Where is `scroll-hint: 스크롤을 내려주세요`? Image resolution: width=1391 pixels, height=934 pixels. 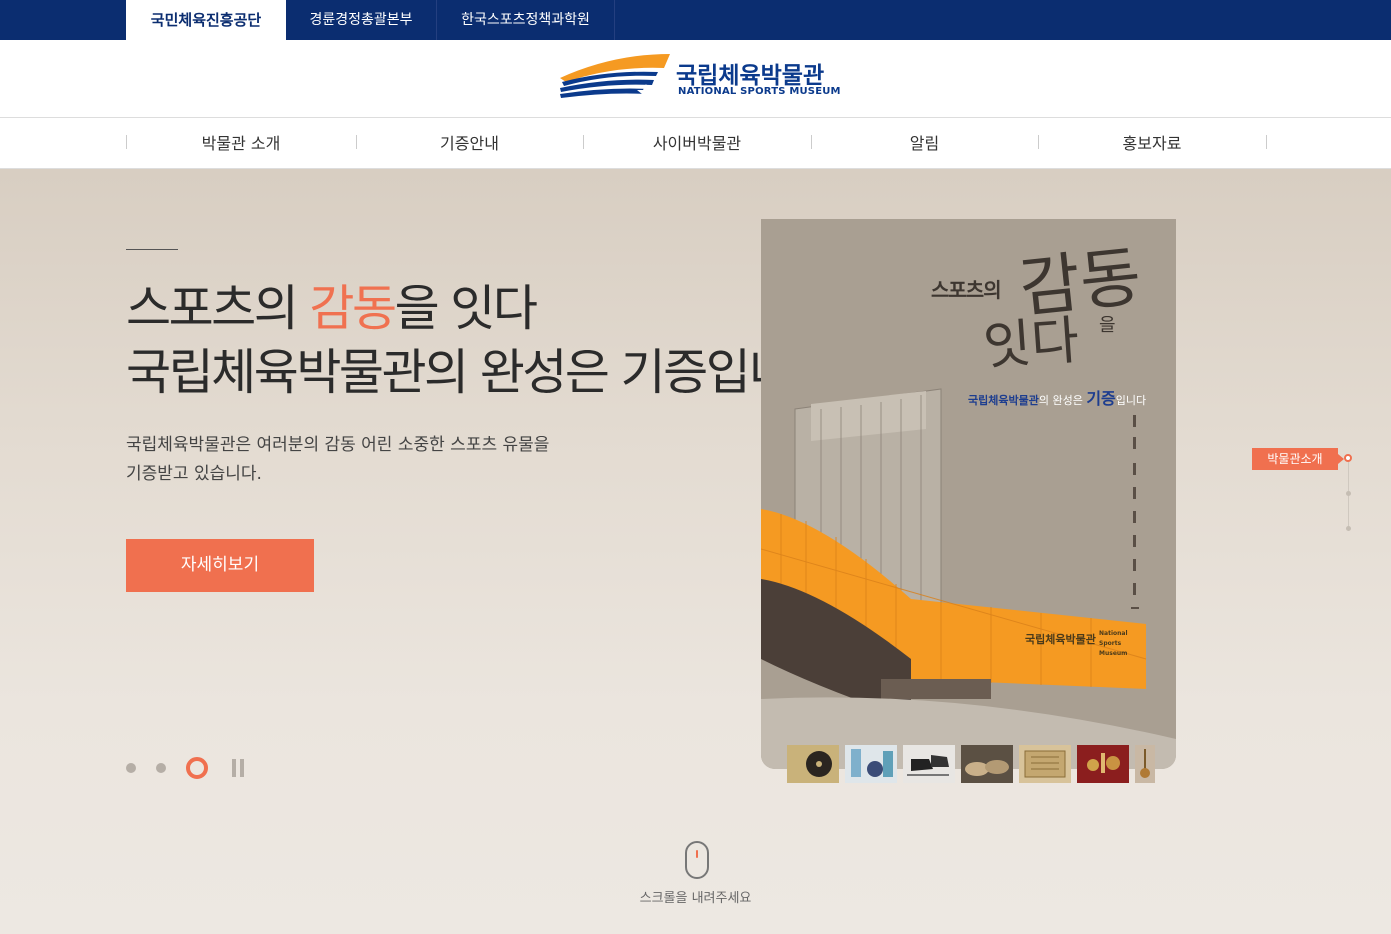
scroll-hint: 스크롤을 내려주세요 is located at coordinates (695, 898).